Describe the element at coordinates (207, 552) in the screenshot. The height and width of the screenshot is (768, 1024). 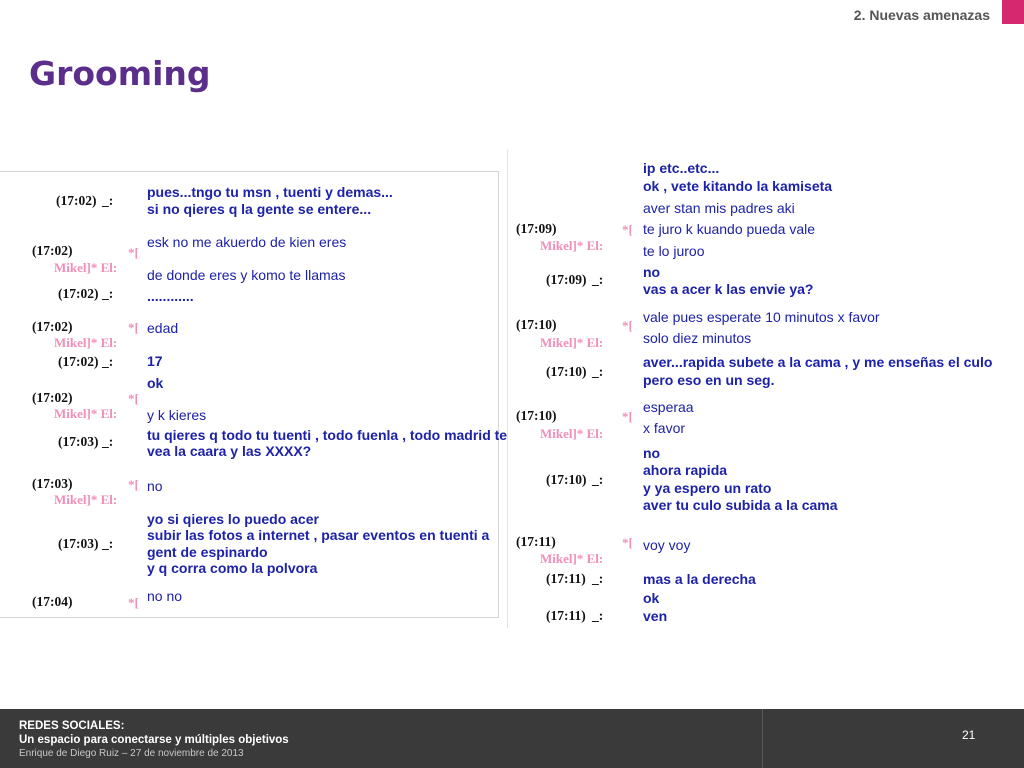
I see `chat-message: gent de espinardo` at that location.